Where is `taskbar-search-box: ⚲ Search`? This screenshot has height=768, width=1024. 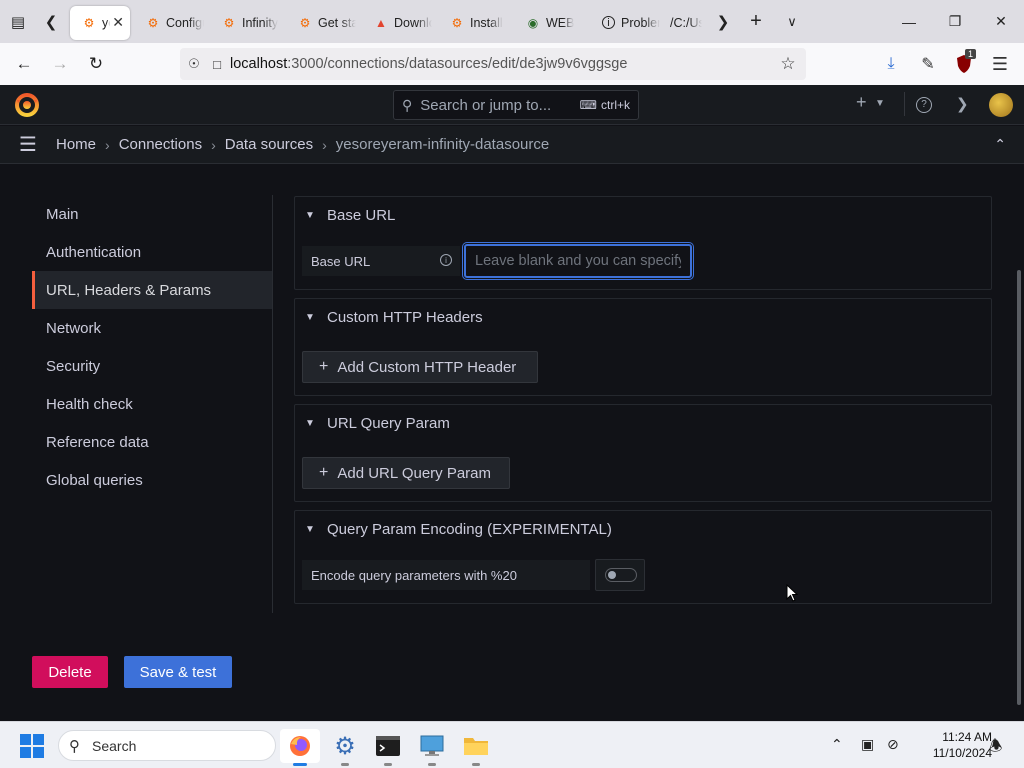
taskbar-search-box: ⚲ Search is located at coordinates (167, 745).